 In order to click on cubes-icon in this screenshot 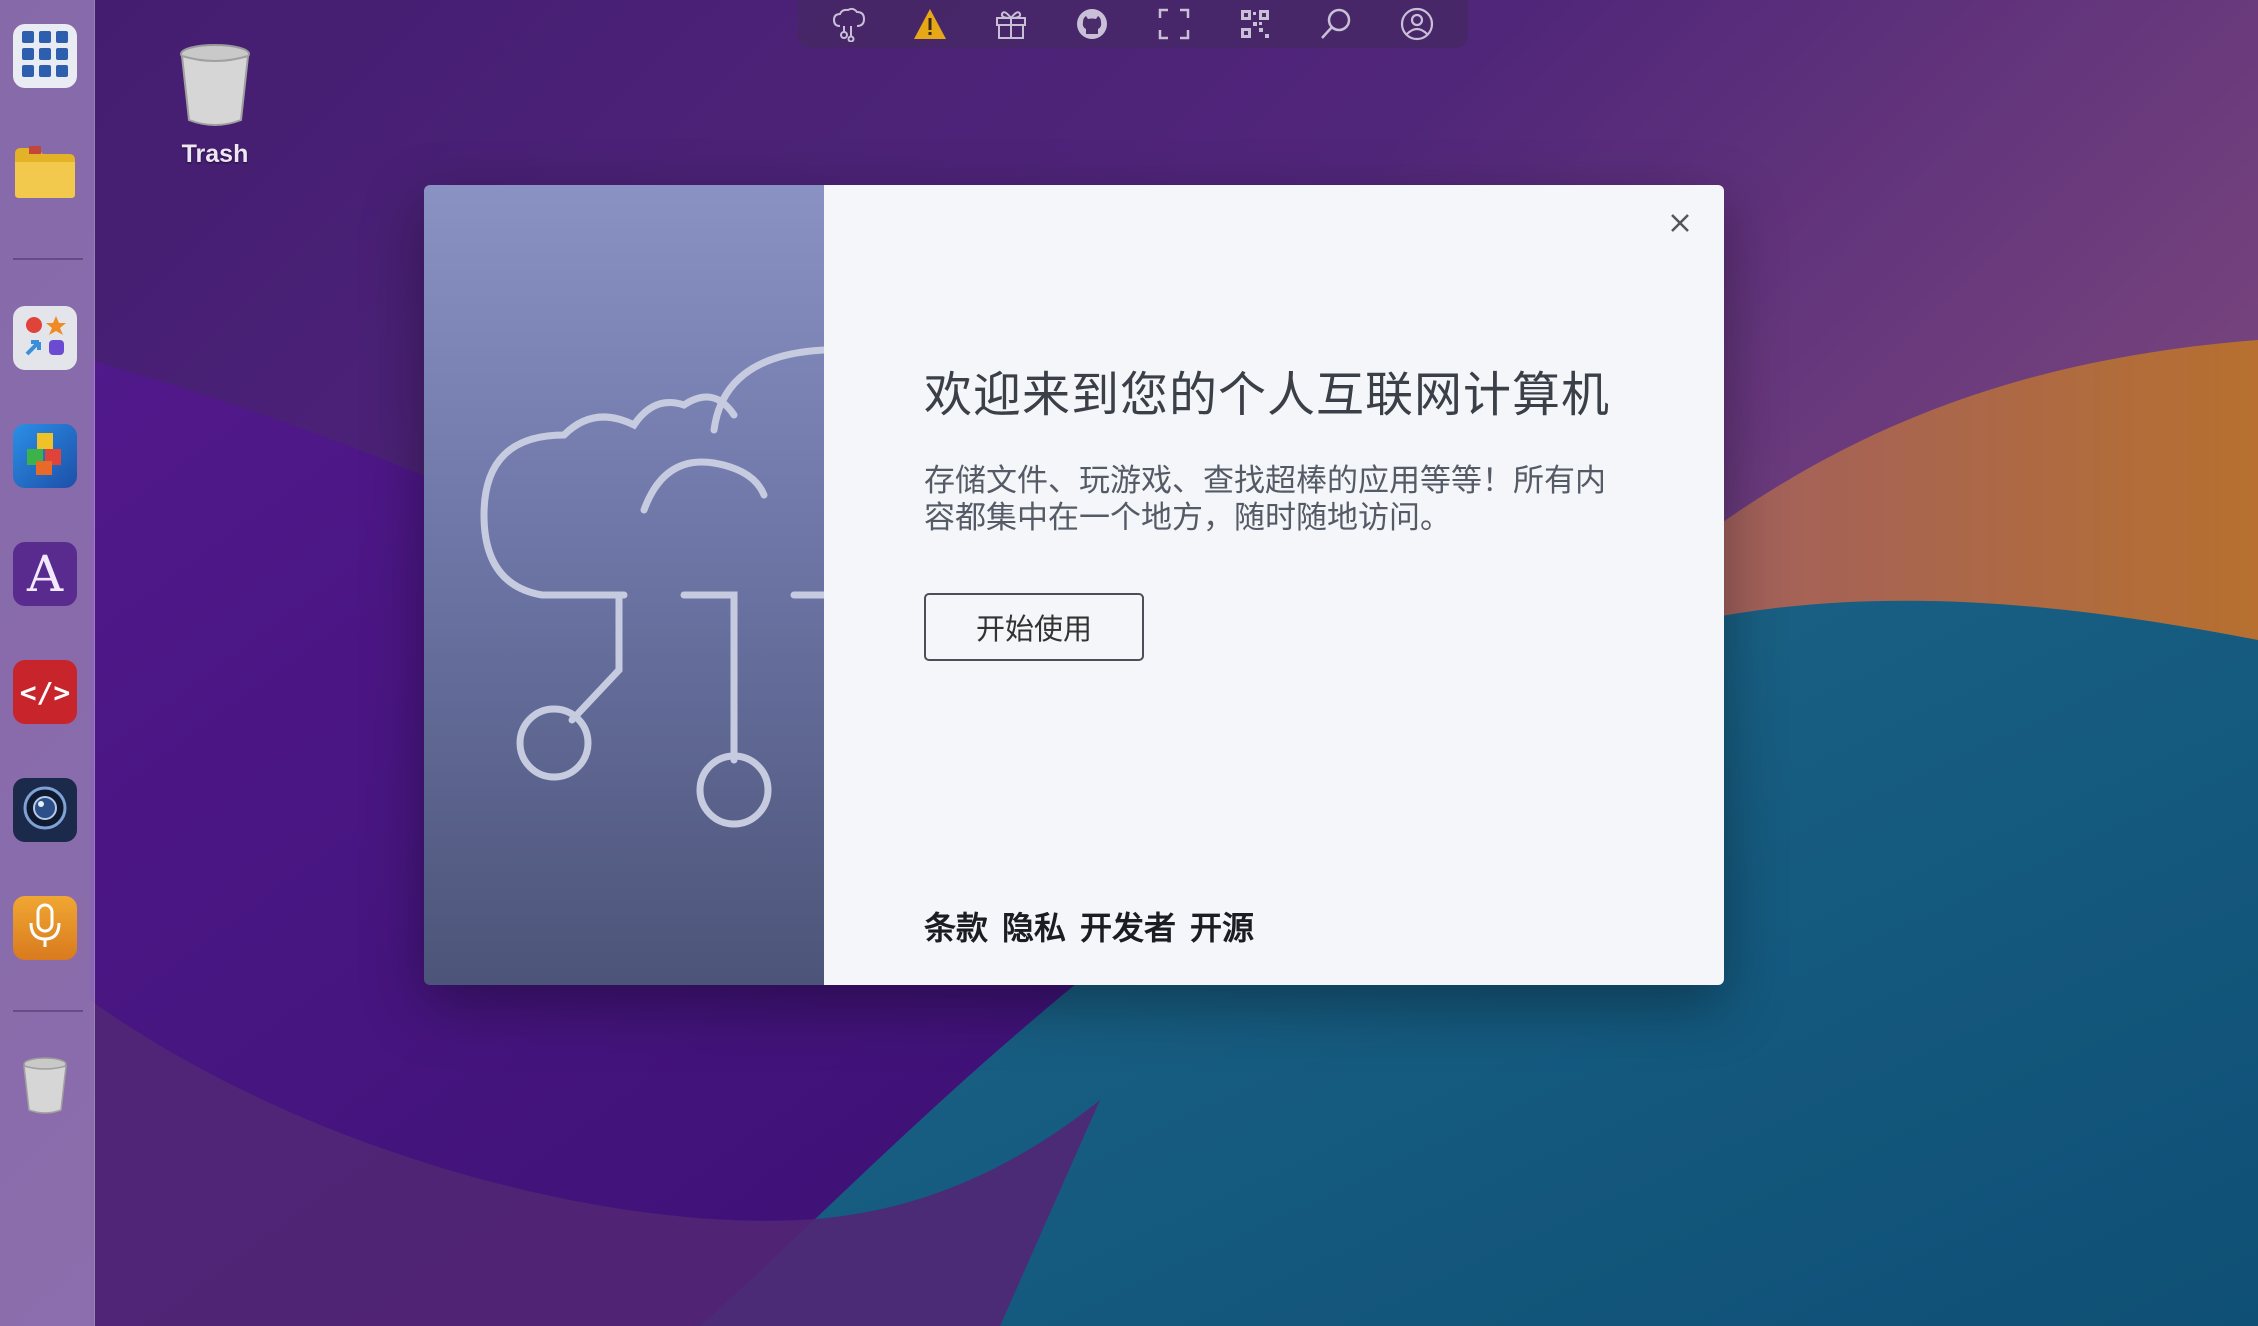, I will do `click(45, 456)`.